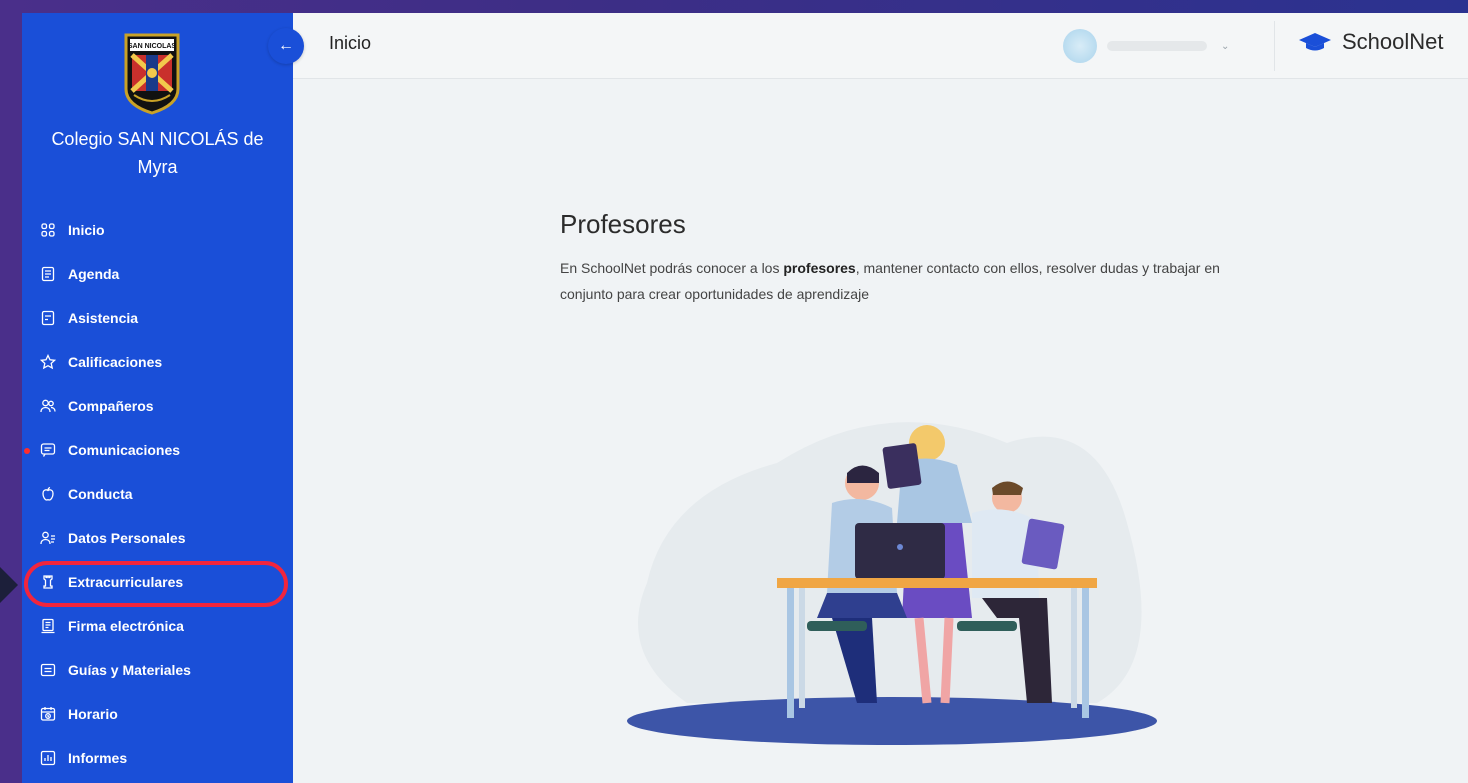 The image size is (1468, 783). I want to click on collapse-sidebar-button: ←, so click(286, 46).